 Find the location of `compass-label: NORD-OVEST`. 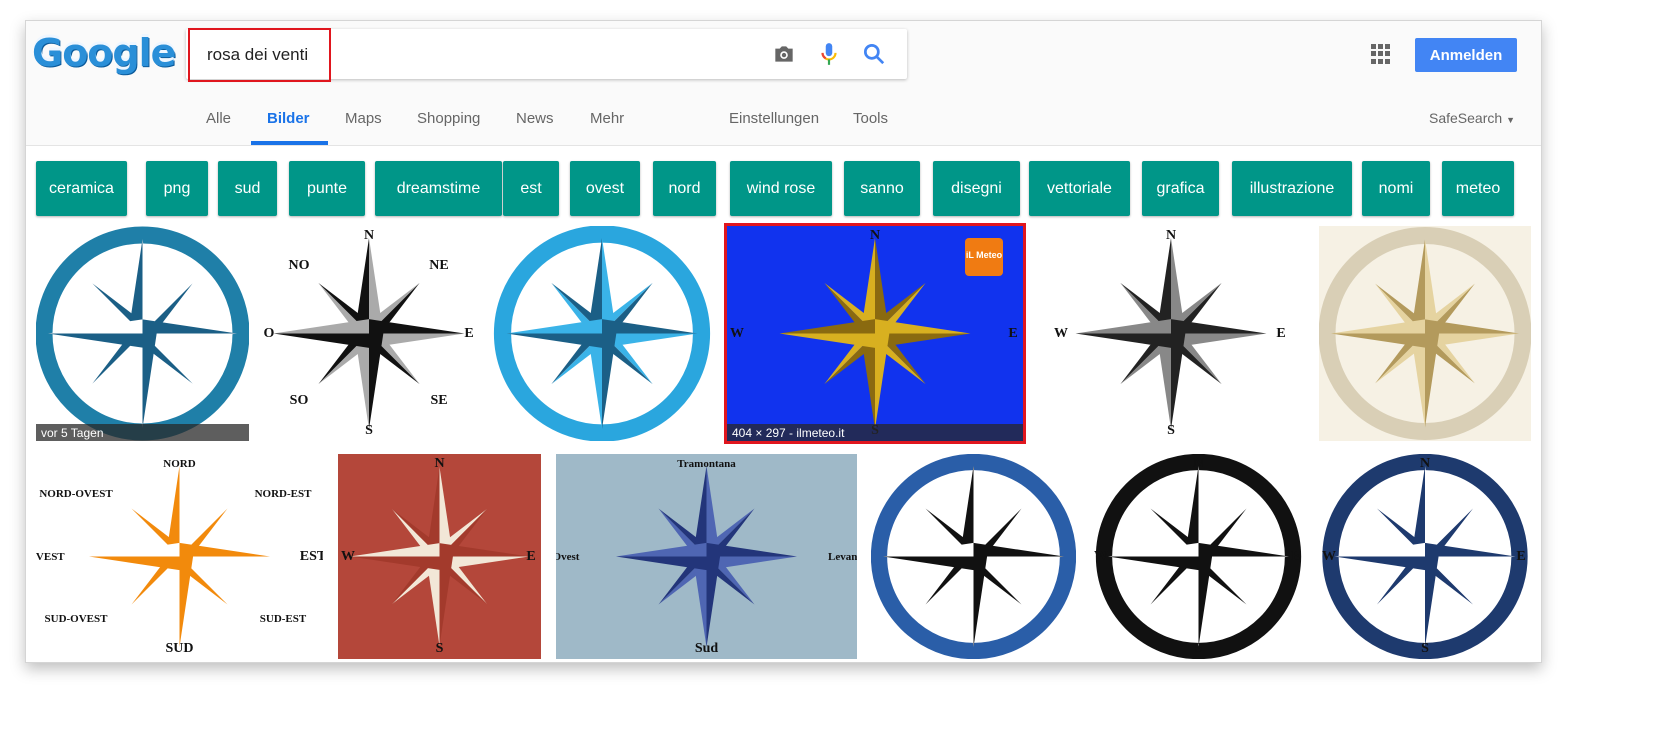

compass-label: NORD-OVEST is located at coordinates (76, 494).